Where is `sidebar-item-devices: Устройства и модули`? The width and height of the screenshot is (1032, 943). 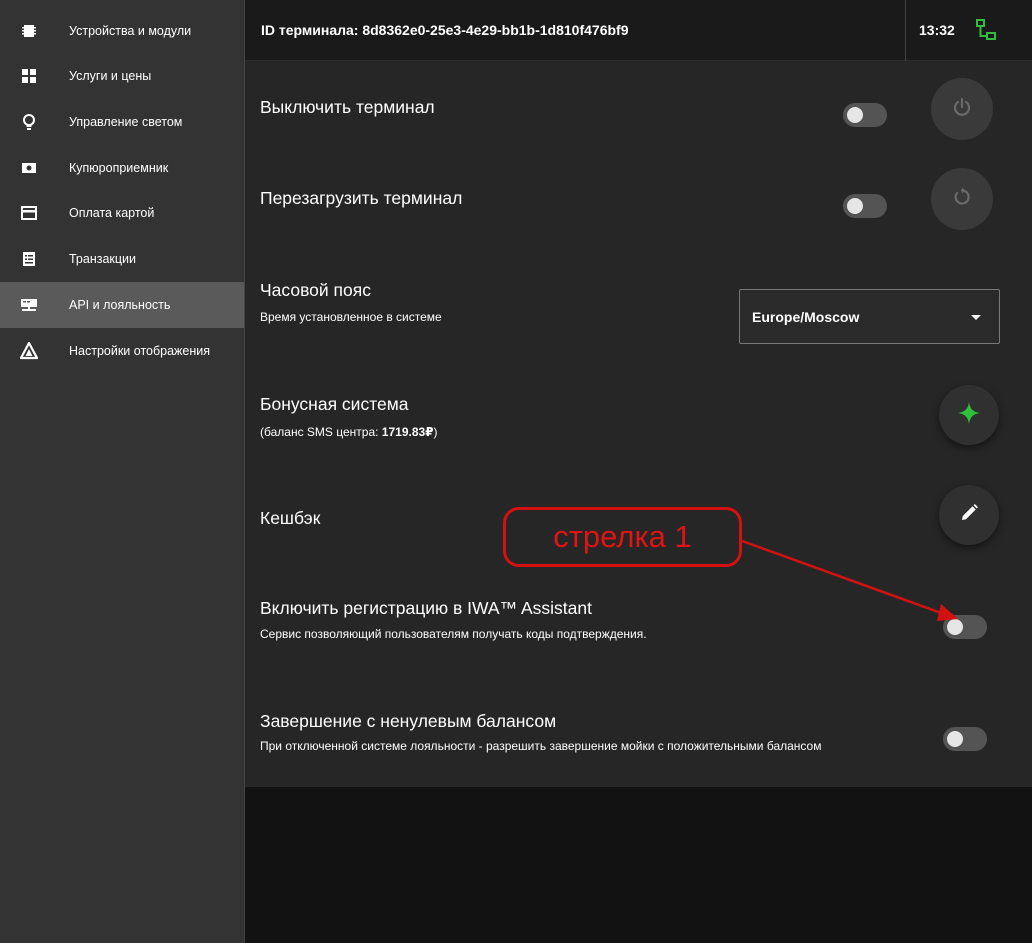 sidebar-item-devices: Устройства и модули is located at coordinates (122, 31).